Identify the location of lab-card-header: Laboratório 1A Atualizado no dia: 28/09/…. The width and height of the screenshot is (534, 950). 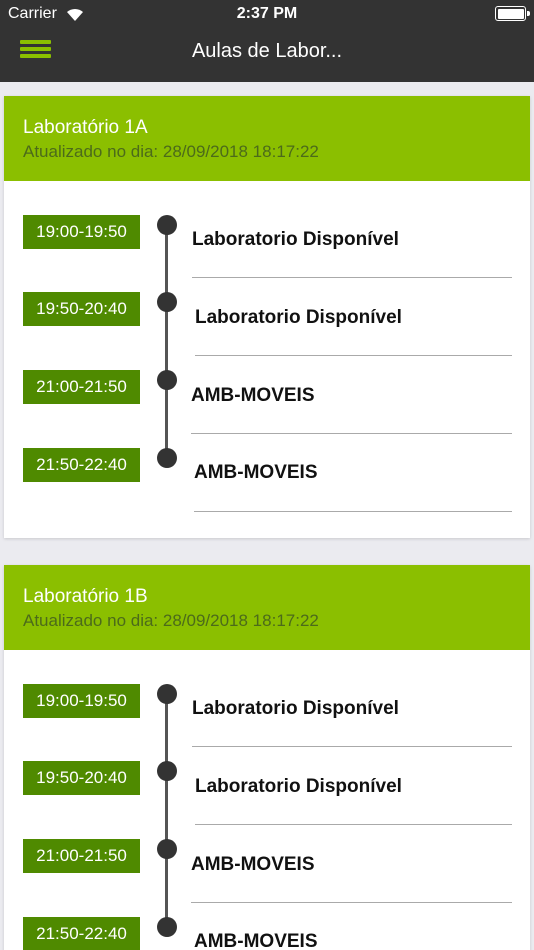
(267, 138).